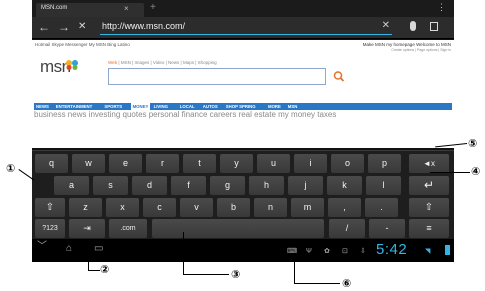 Image resolution: width=485 pixels, height=291 pixels. Describe the element at coordinates (98, 249) in the screenshot. I see `recent-apps-icon: ▭` at that location.